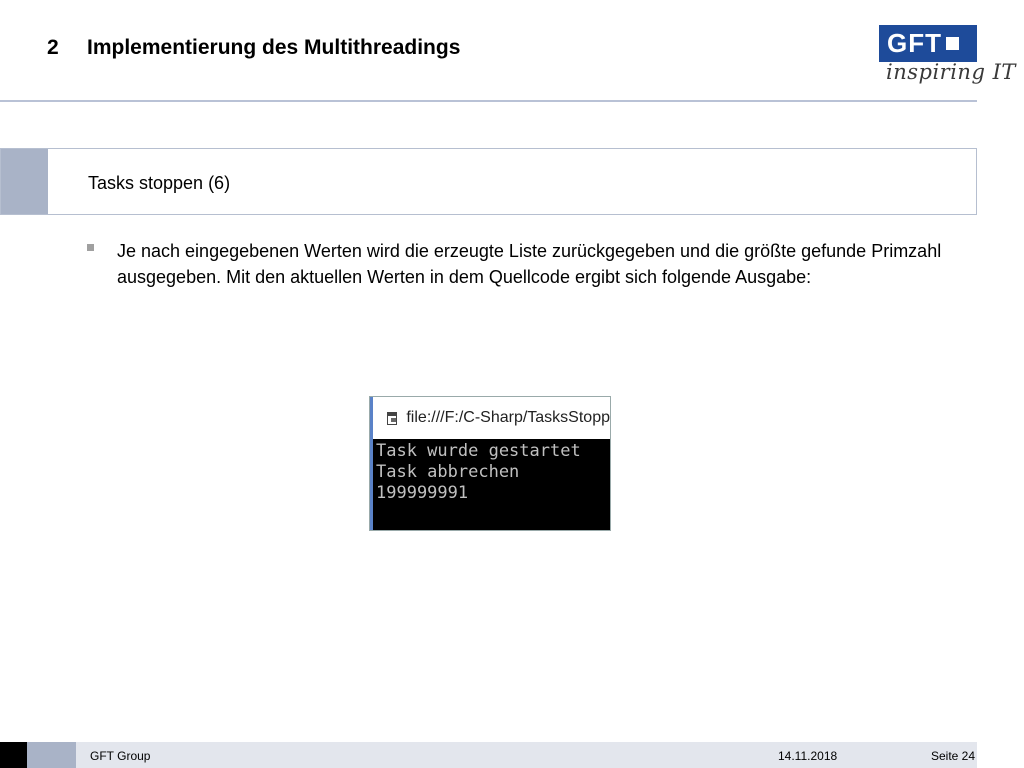  What do you see at coordinates (508, 417) in the screenshot?
I see `console-title: file:///F:/C-Sharp/TasksStopp` at bounding box center [508, 417].